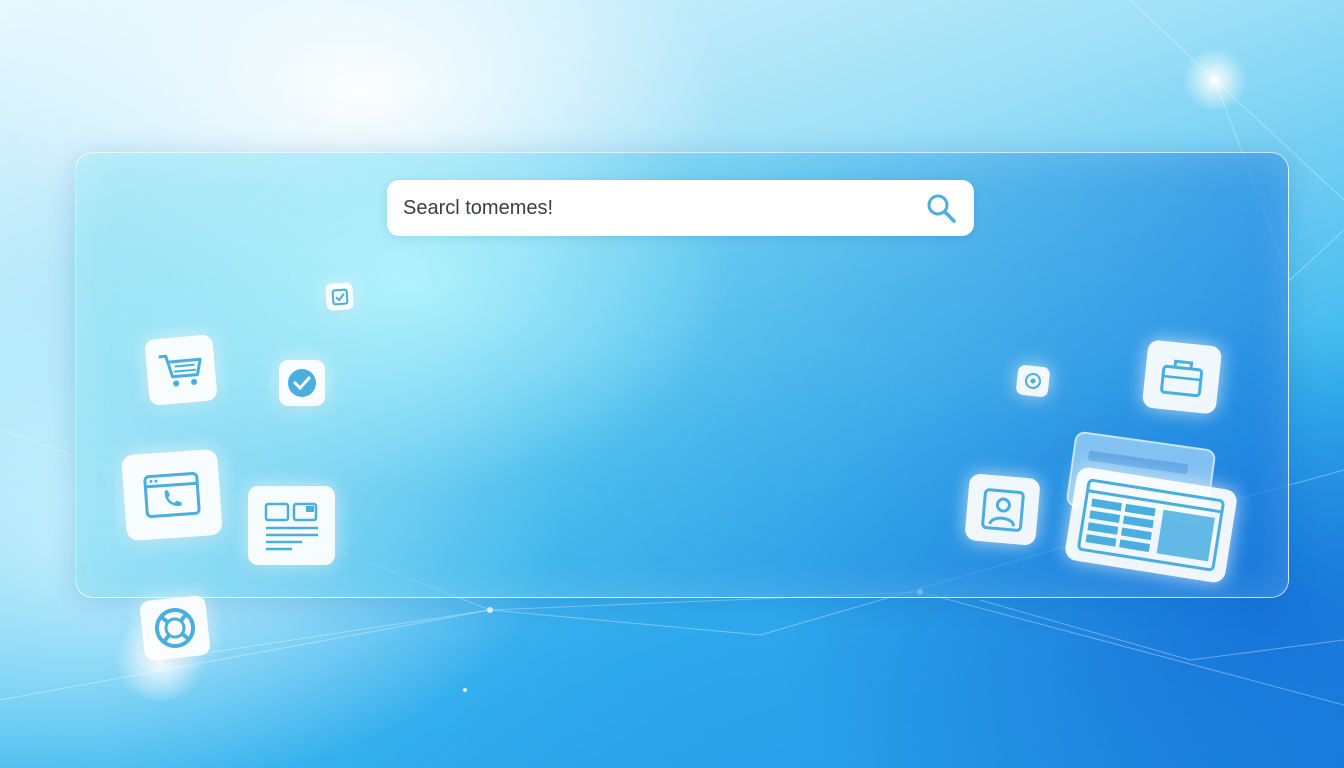  I want to click on checkbox-check-icon, so click(339, 296).